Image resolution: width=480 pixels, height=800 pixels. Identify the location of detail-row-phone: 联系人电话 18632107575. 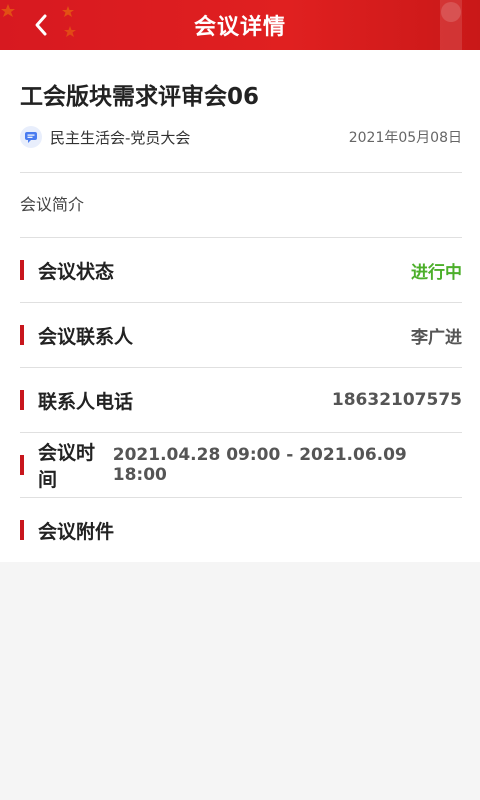
(241, 400).